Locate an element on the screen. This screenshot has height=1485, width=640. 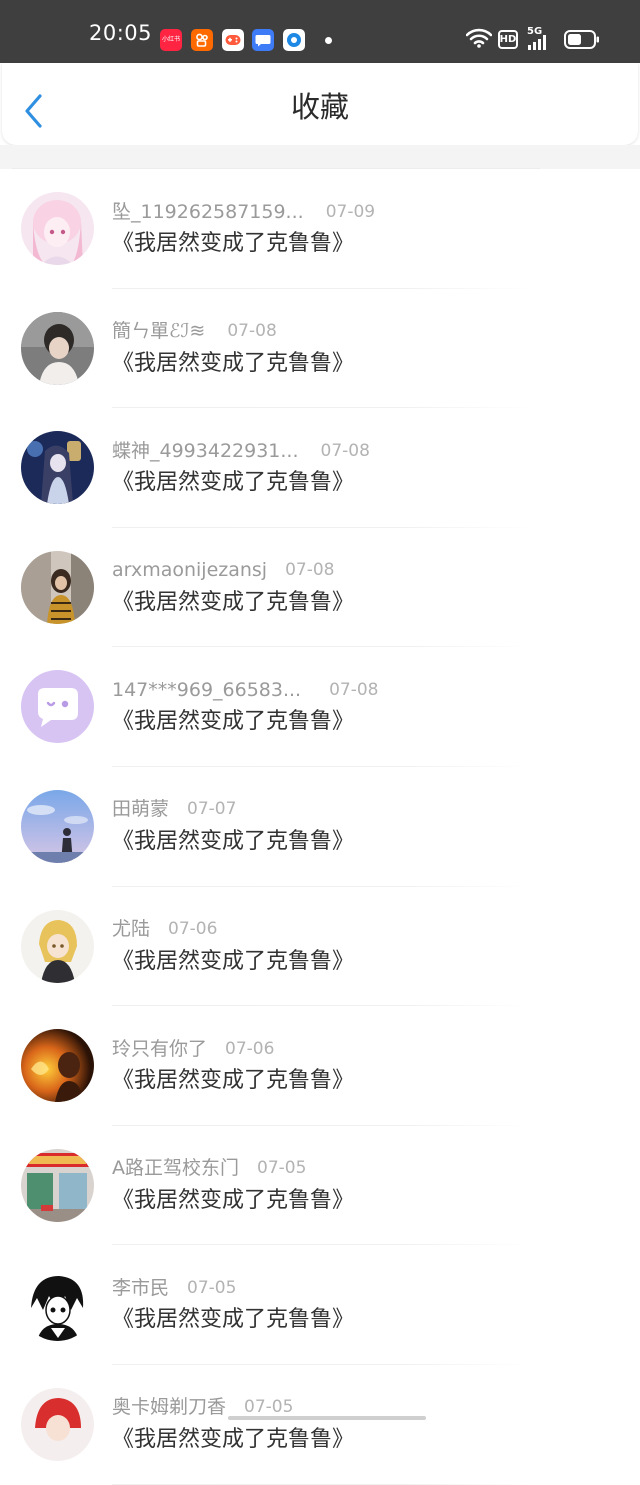
item-meta: A路正驾校东门 07-05 is located at coordinates (209, 1169).